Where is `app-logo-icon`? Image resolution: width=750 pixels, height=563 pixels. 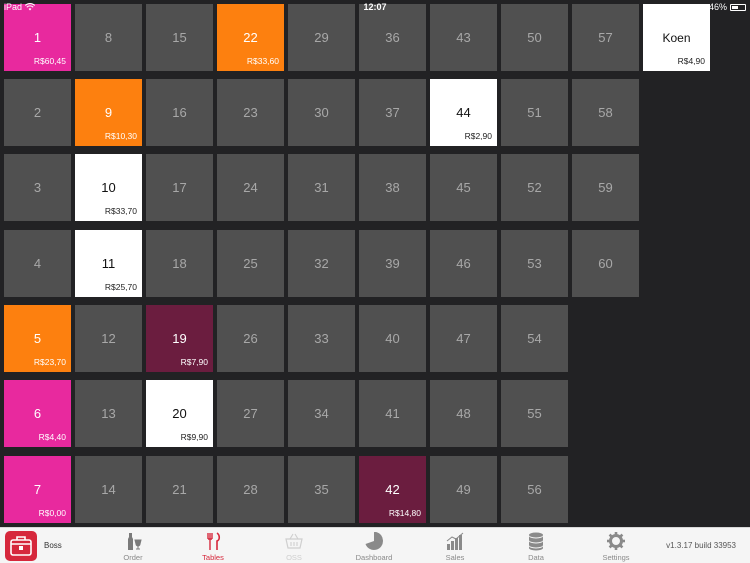 app-logo-icon is located at coordinates (21, 546).